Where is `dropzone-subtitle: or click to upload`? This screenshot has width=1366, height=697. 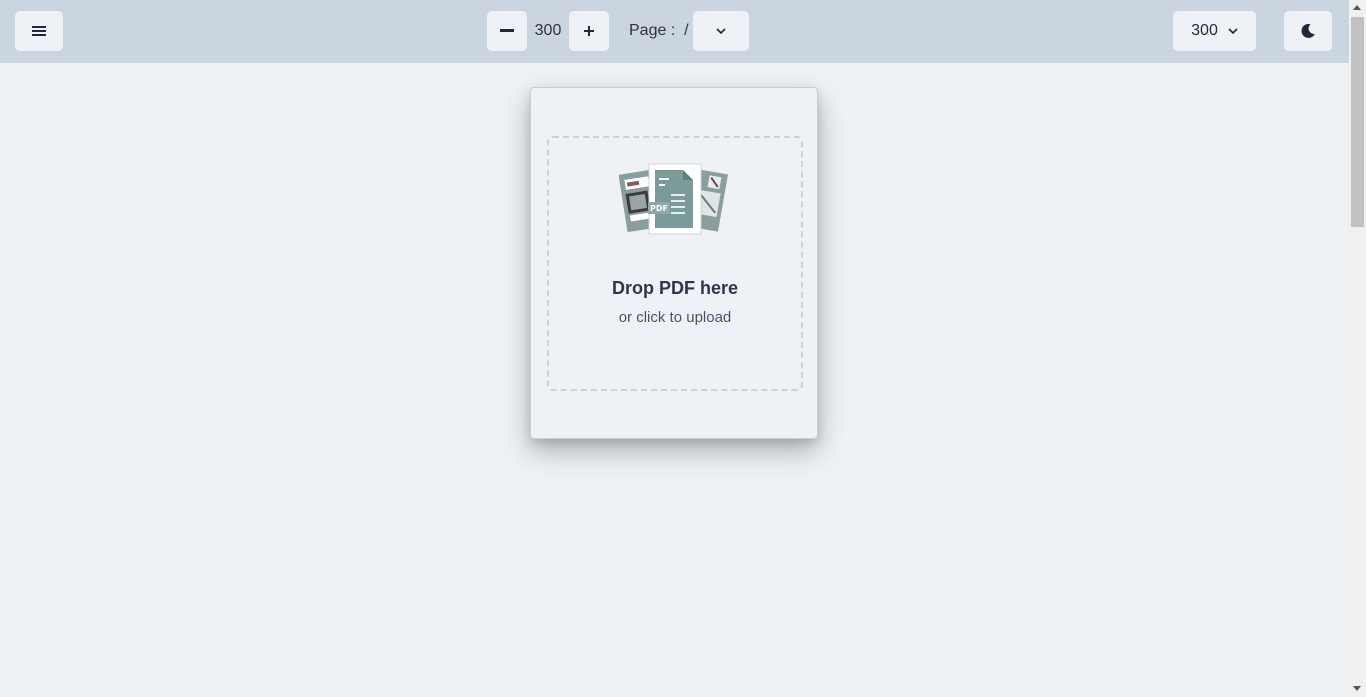 dropzone-subtitle: or click to upload is located at coordinates (675, 317).